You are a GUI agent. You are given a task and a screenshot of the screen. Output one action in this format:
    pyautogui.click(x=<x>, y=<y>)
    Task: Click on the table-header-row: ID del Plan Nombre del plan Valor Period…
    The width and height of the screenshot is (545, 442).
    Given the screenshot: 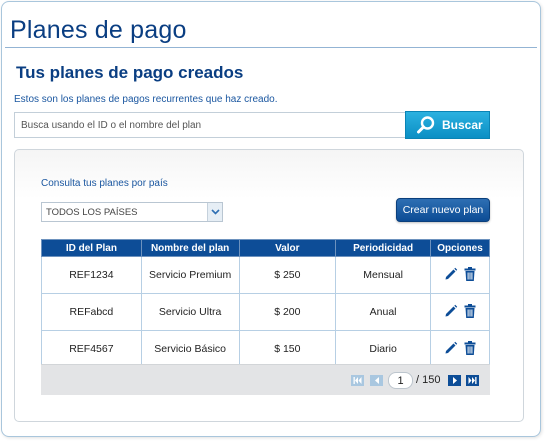 What is the action you would take?
    pyautogui.click(x=265, y=248)
    